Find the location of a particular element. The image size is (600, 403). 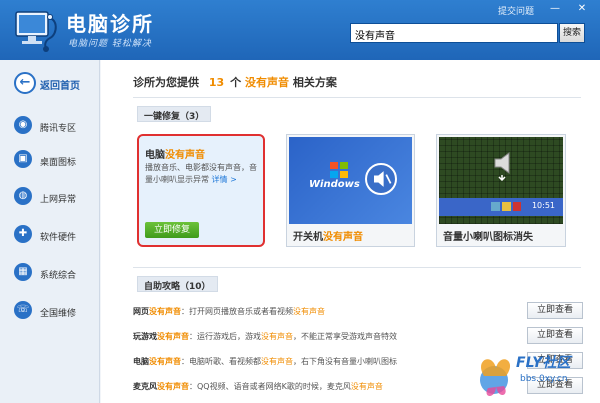

penguin-icon: ◉ is located at coordinates (23, 125).